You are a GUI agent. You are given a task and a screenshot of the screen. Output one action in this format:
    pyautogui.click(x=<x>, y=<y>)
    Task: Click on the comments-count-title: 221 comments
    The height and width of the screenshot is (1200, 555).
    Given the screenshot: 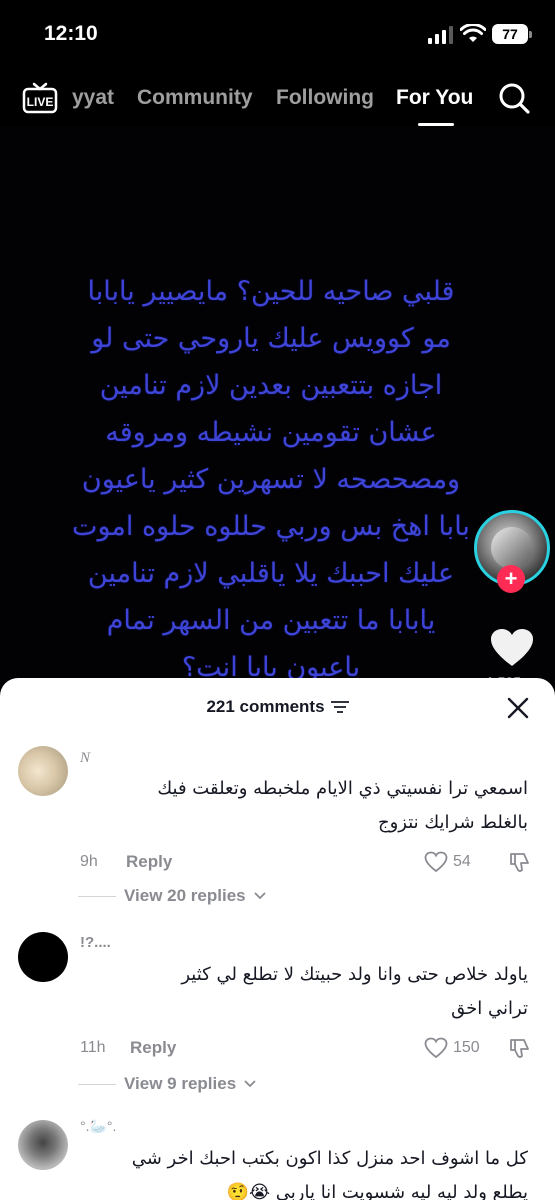 What is the action you would take?
    pyautogui.click(x=265, y=706)
    